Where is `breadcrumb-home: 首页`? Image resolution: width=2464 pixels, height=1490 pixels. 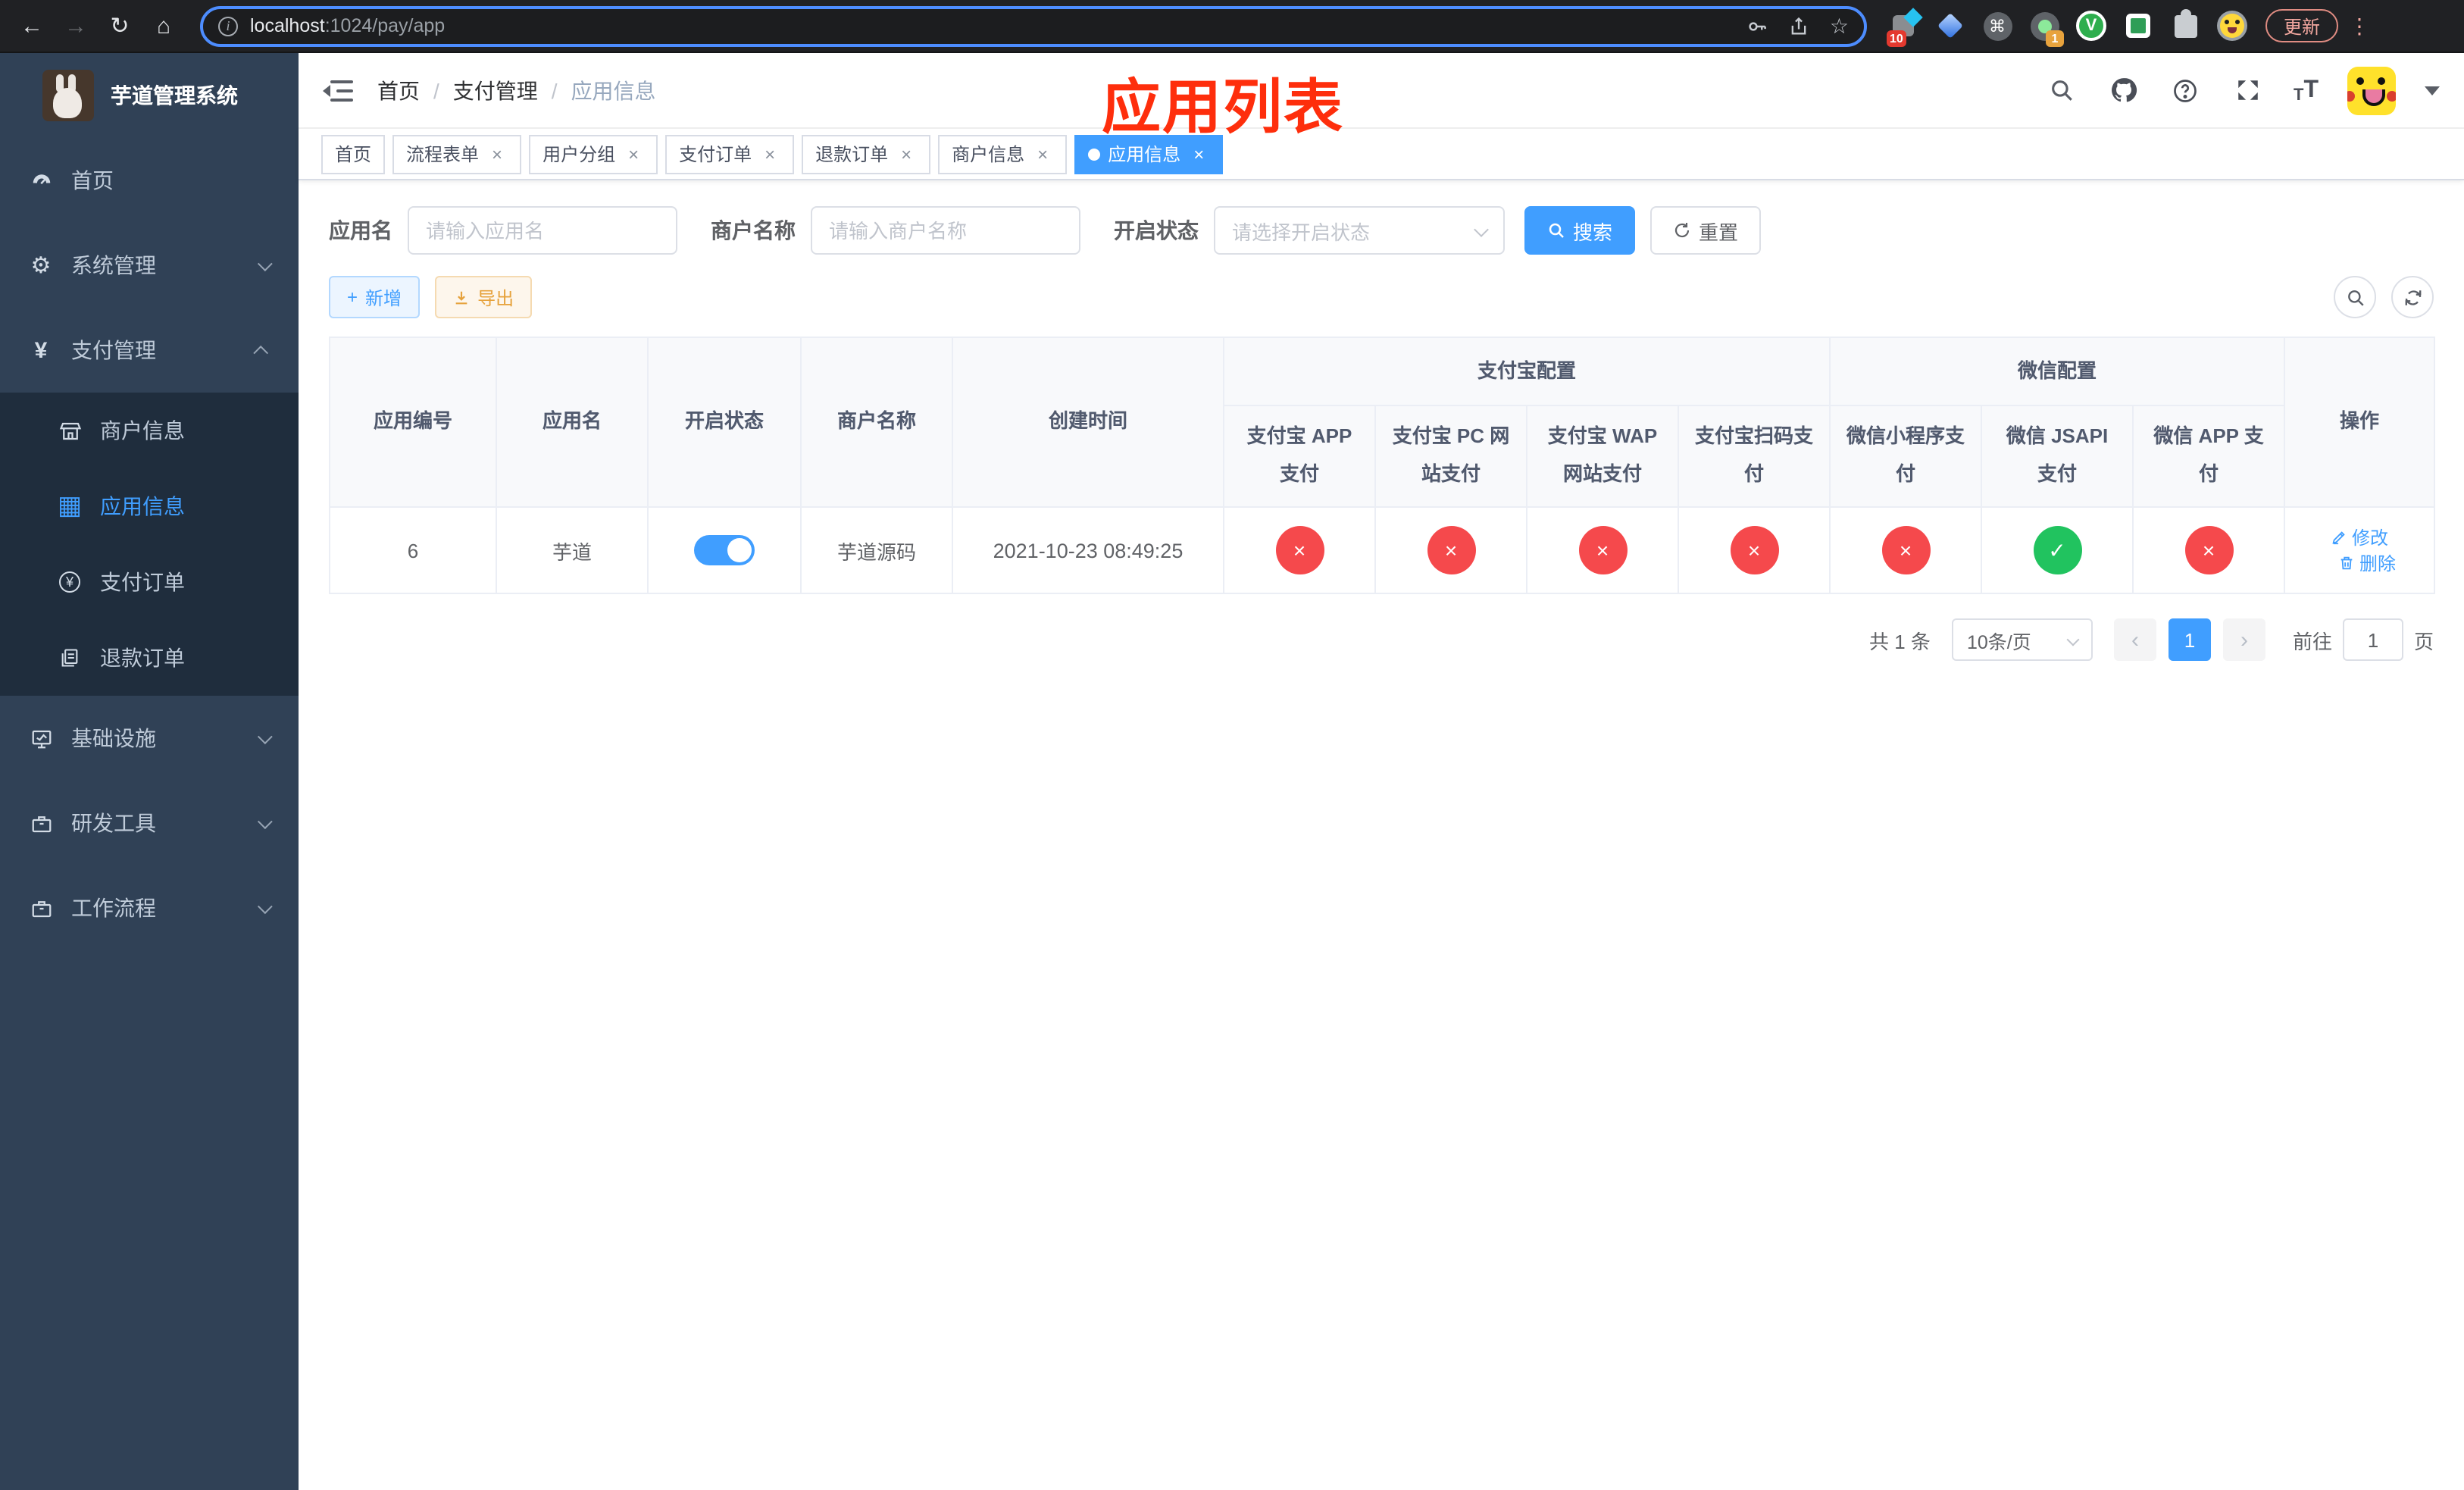 breadcrumb-home: 首页 is located at coordinates (398, 90).